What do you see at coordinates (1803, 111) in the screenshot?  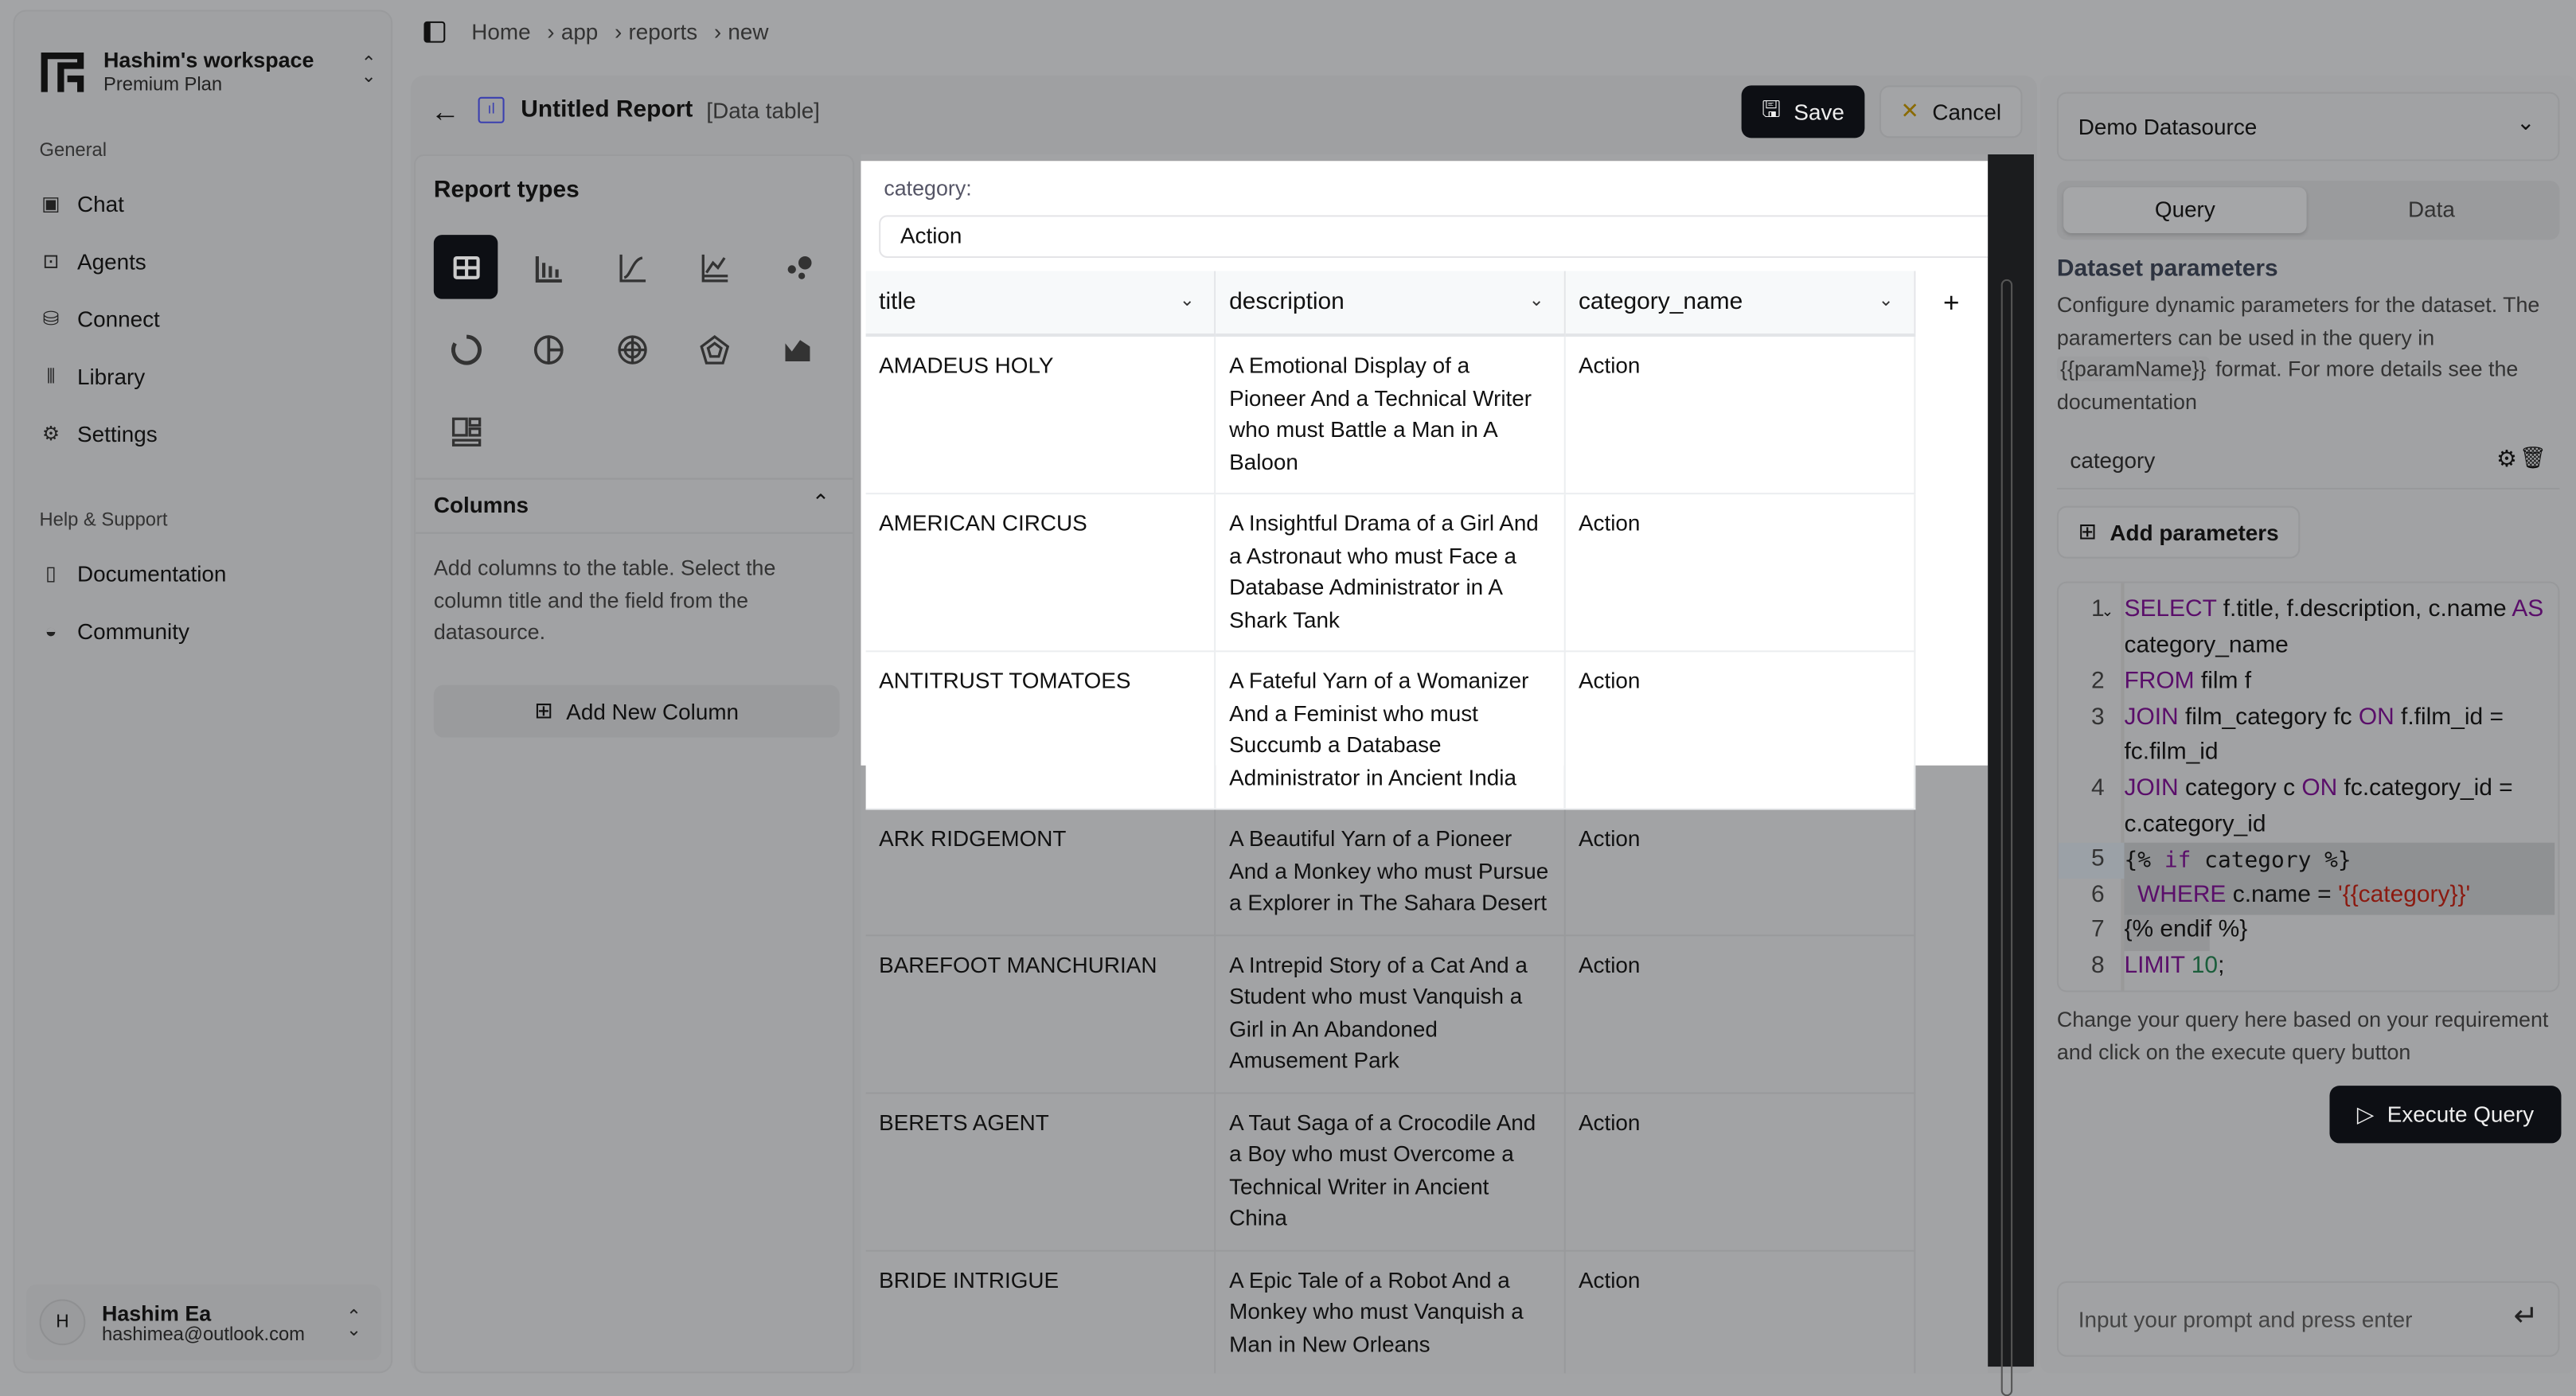 I see `save-button: 🖫 Save` at bounding box center [1803, 111].